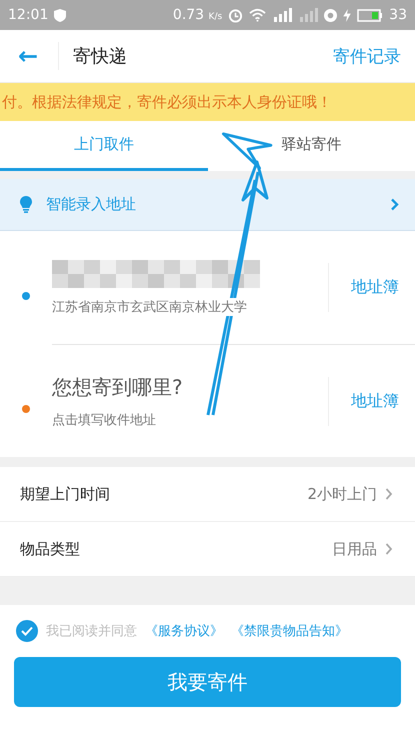 This screenshot has width=415, height=734. Describe the element at coordinates (39, 56) in the screenshot. I see `back-button: ←` at that location.